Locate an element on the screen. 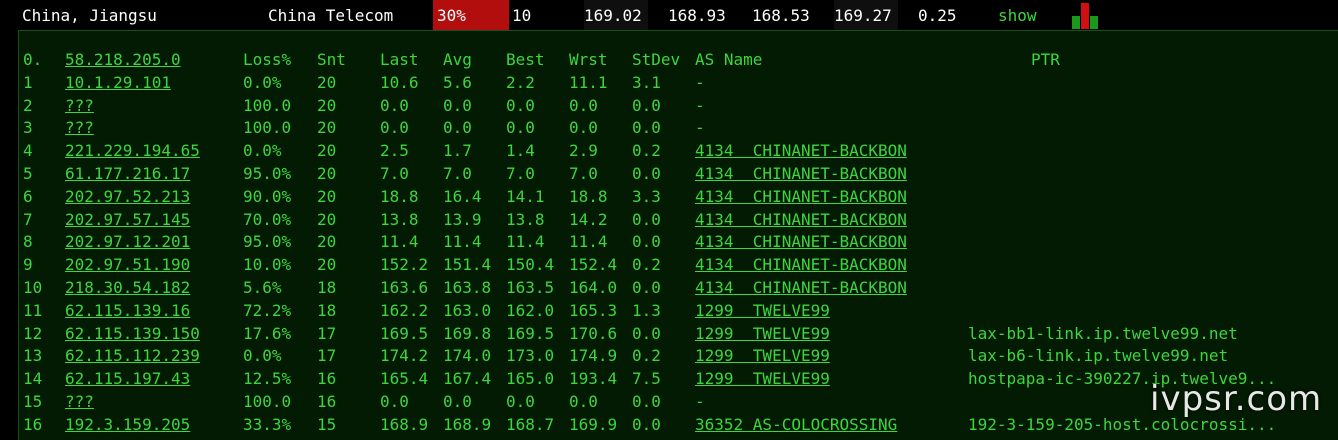 This screenshot has height=440, width=1338. hop-host-link: 10.1.29.101 is located at coordinates (118, 83).